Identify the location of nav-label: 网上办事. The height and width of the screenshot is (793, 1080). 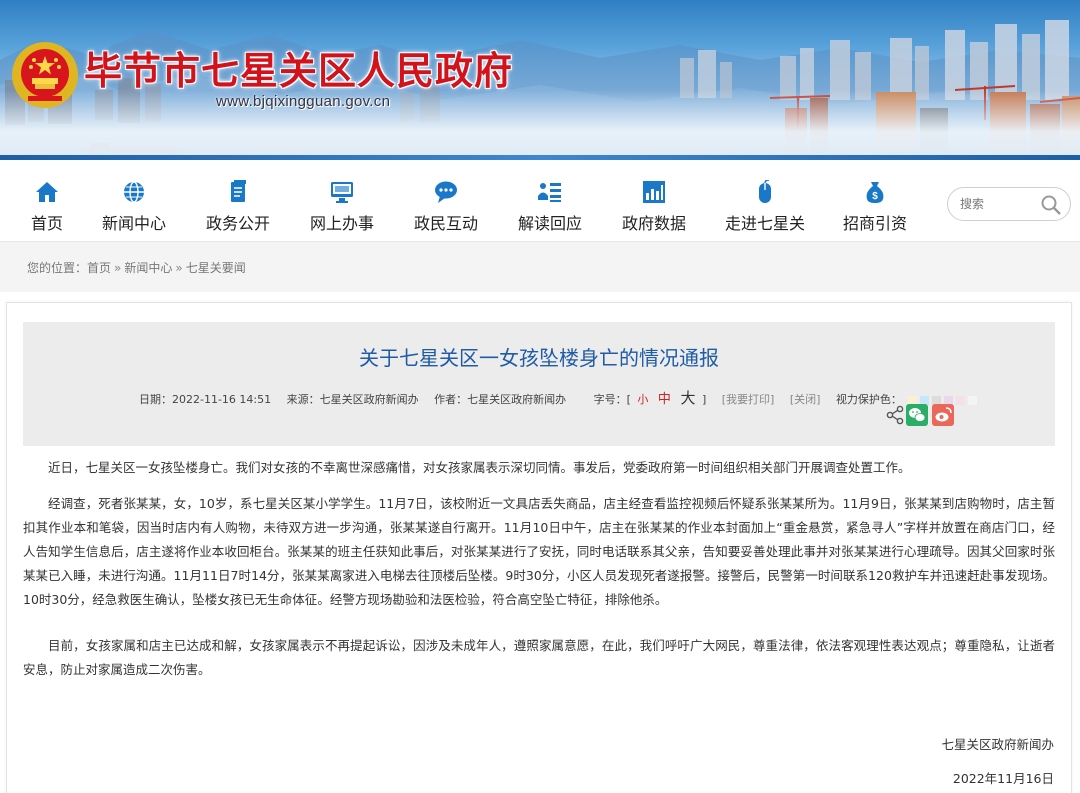
(341, 223).